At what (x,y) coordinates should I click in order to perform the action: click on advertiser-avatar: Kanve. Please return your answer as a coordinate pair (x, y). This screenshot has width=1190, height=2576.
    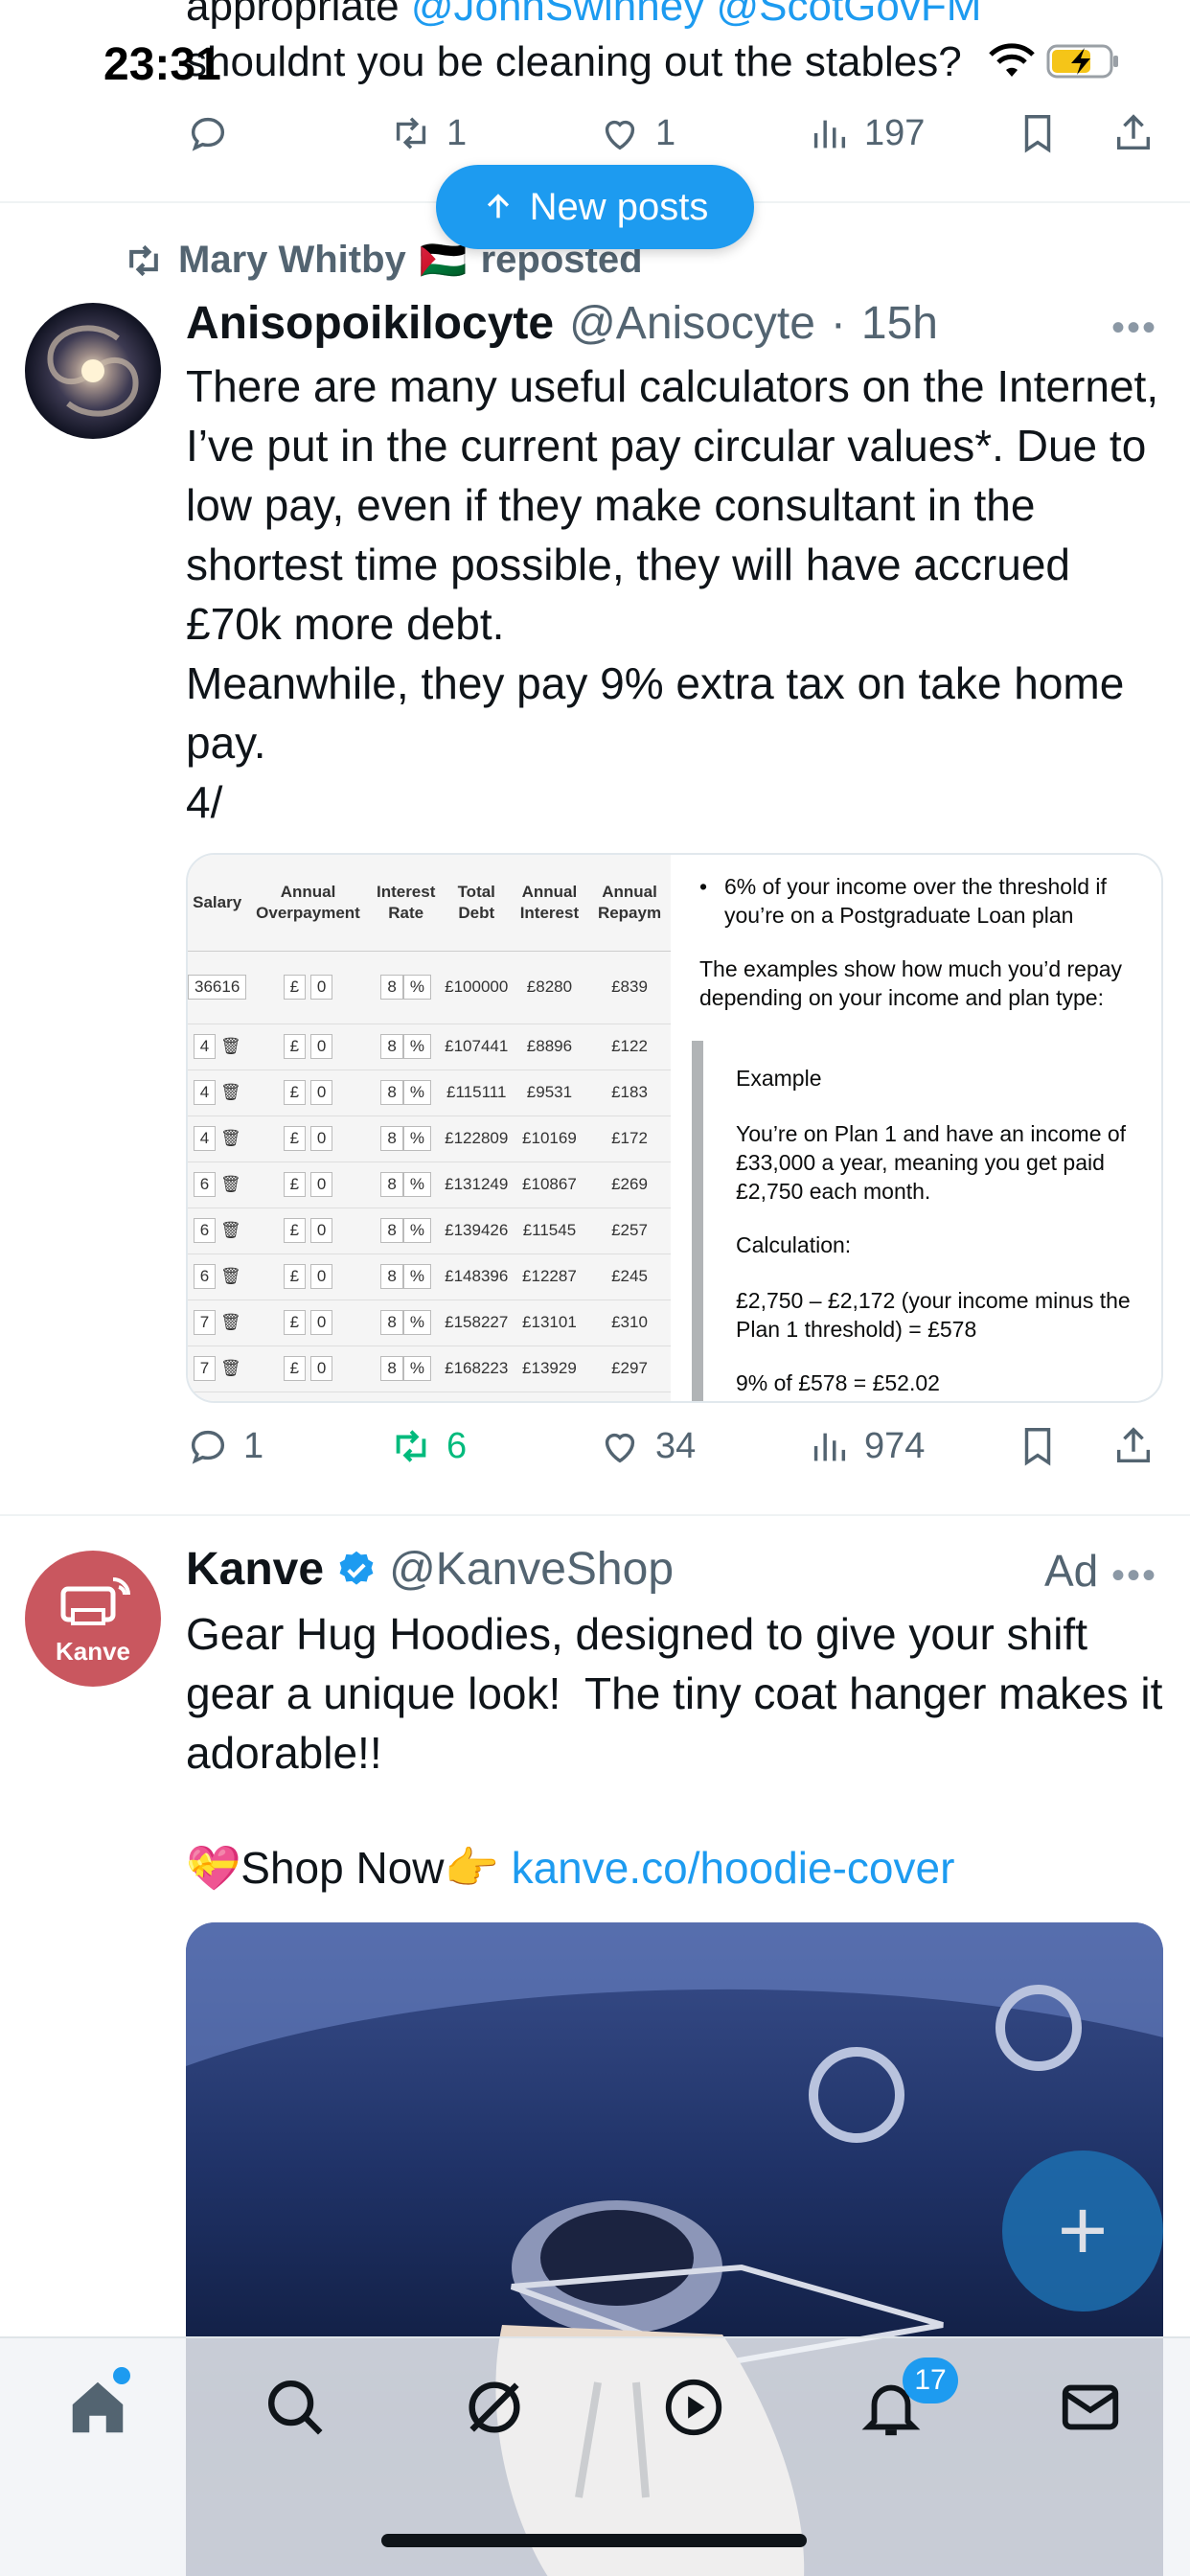
    Looking at the image, I should click on (93, 1619).